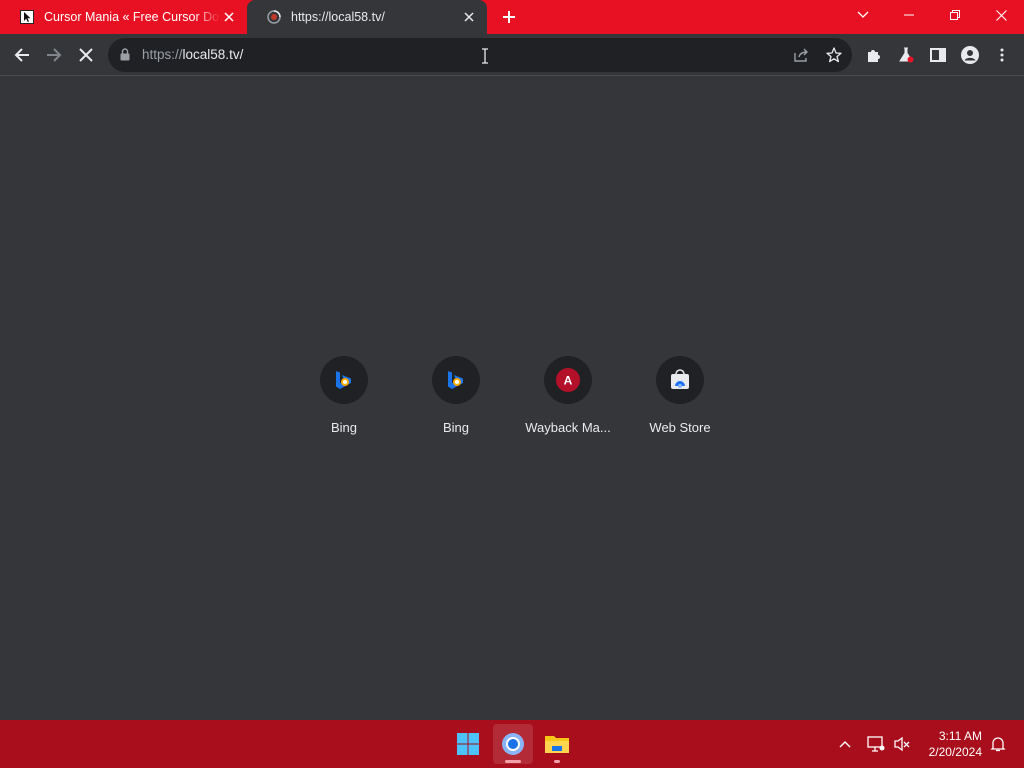 Image resolution: width=1024 pixels, height=768 pixels. I want to click on close-window-button, so click(1001, 15).